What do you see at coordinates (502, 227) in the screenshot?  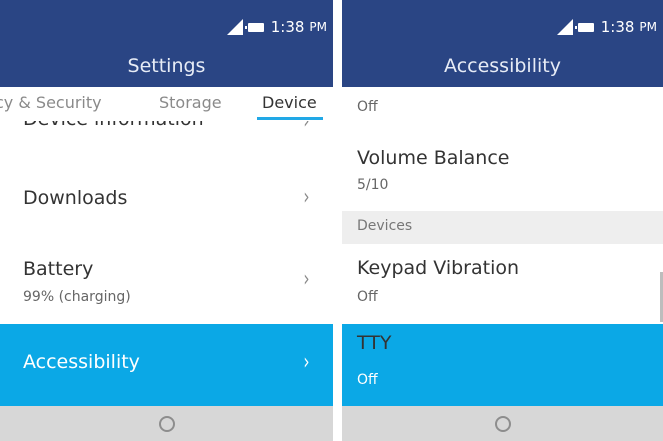 I see `section-header-devices: Devices` at bounding box center [502, 227].